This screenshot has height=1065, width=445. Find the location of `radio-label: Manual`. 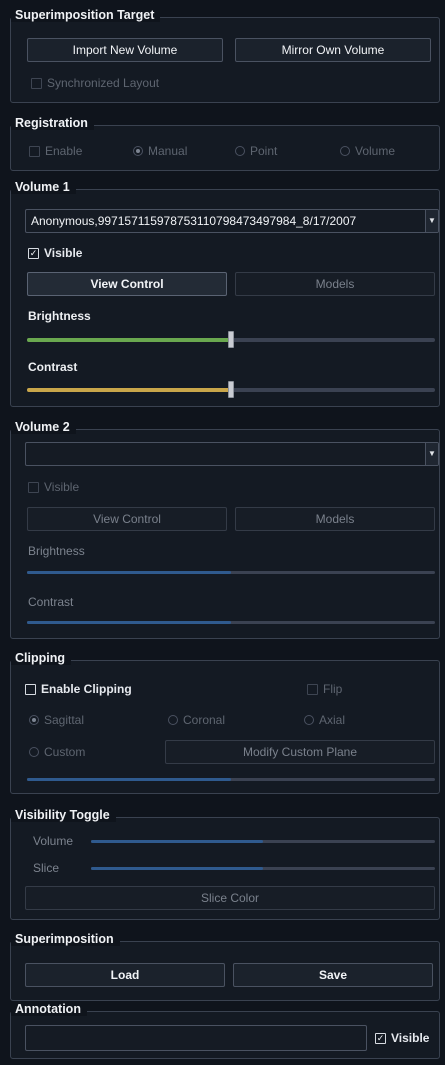

radio-label: Manual is located at coordinates (168, 151).